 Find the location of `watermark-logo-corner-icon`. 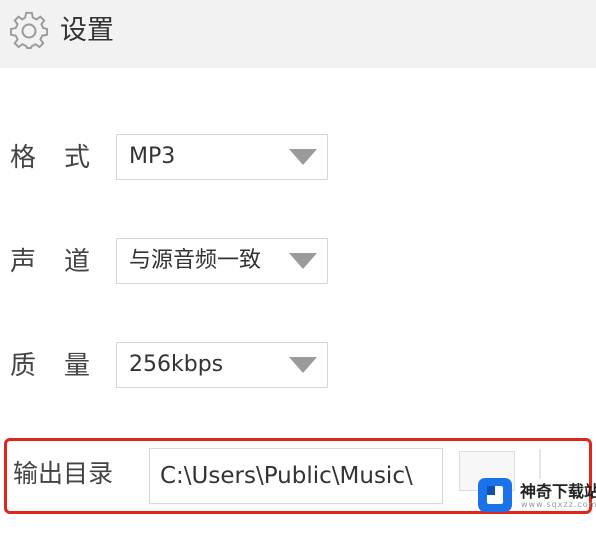

watermark-logo-corner-icon is located at coordinates (491, 490).